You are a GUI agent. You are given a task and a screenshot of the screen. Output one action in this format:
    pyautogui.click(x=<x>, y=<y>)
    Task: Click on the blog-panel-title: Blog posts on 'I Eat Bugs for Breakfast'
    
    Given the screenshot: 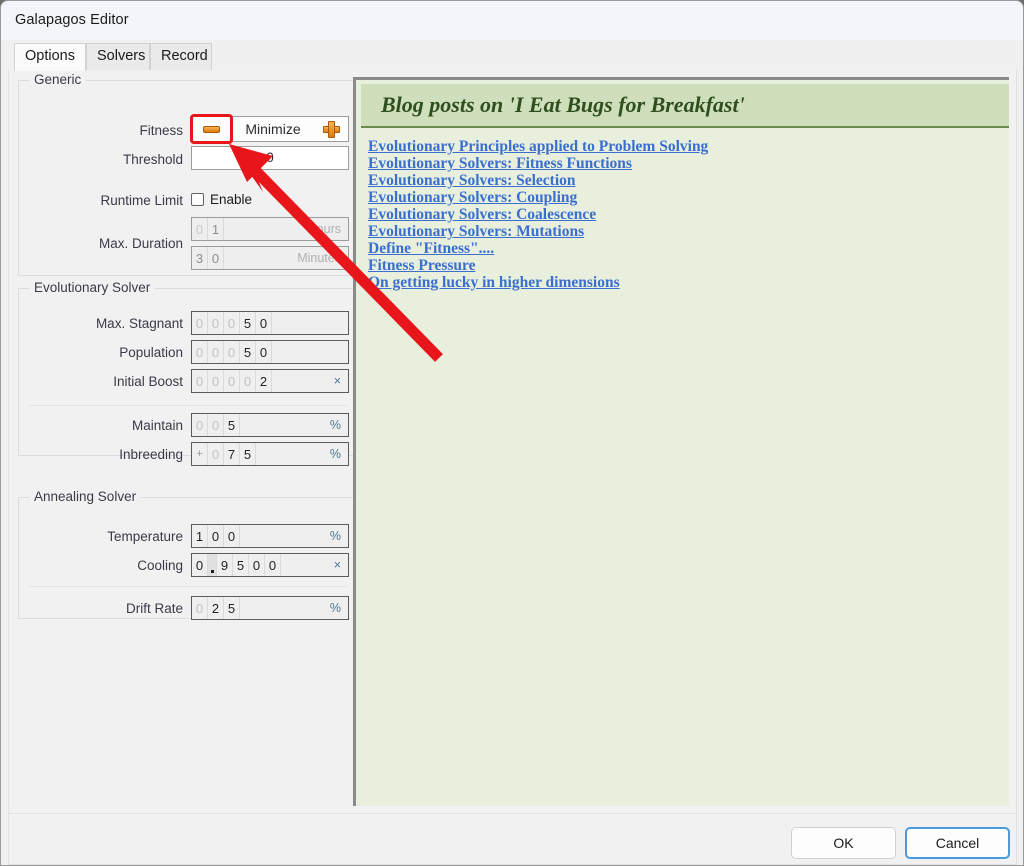 What is the action you would take?
    pyautogui.click(x=563, y=104)
    